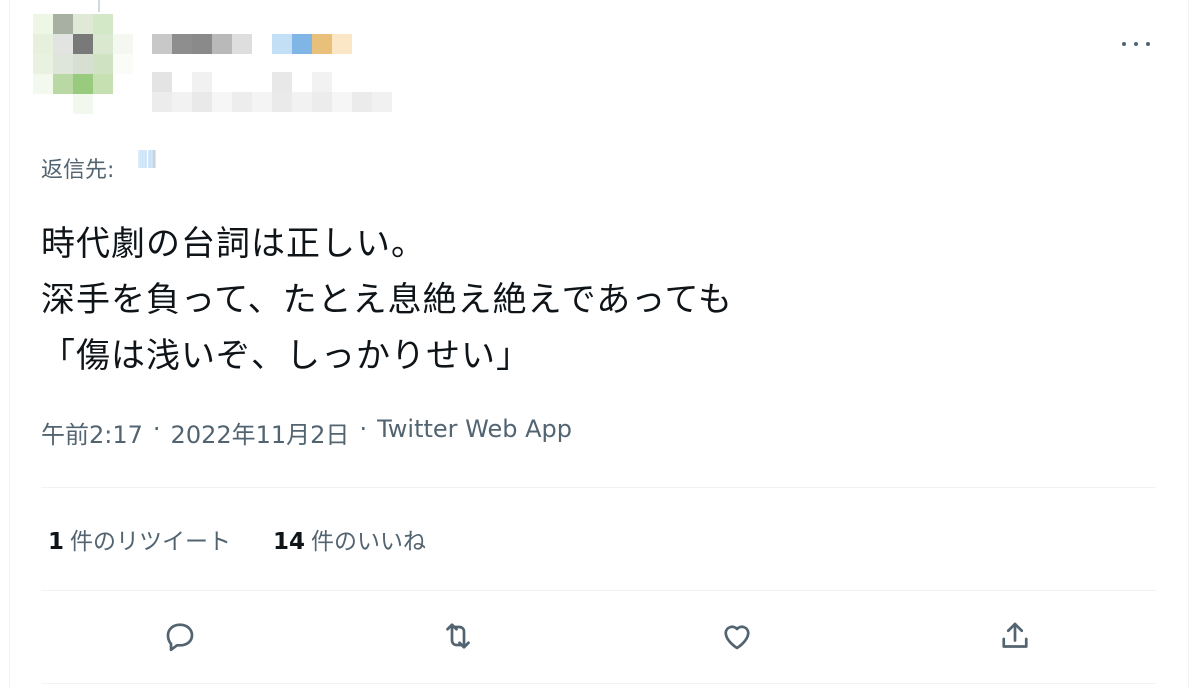 This screenshot has width=1200, height=688. I want to click on thread-line, so click(99, 6).